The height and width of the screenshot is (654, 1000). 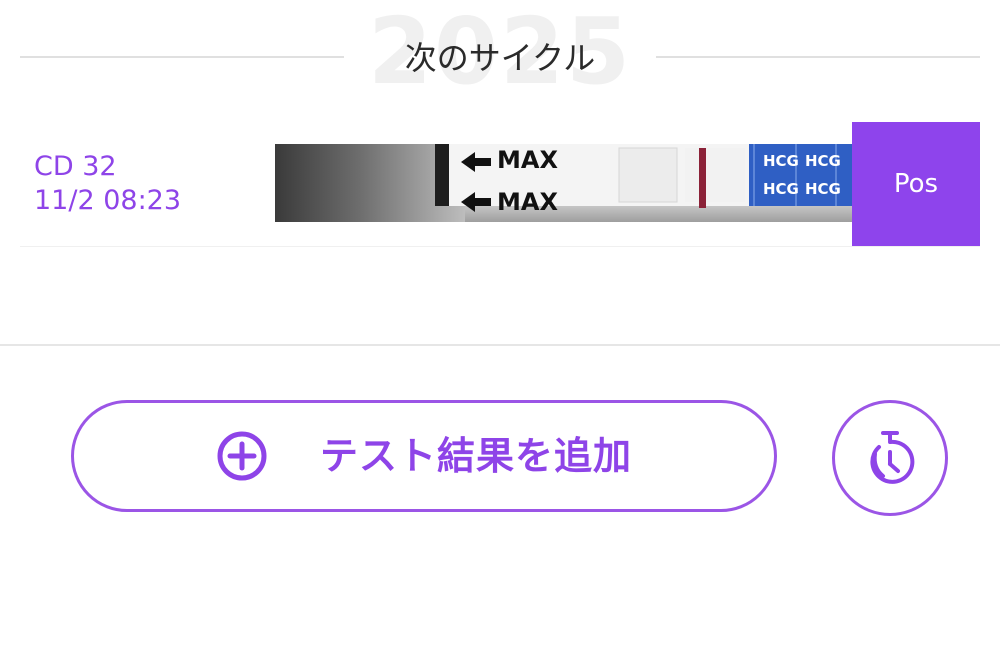 What do you see at coordinates (823, 189) in the screenshot?
I see `strip-label-hcg-4: HCG` at bounding box center [823, 189].